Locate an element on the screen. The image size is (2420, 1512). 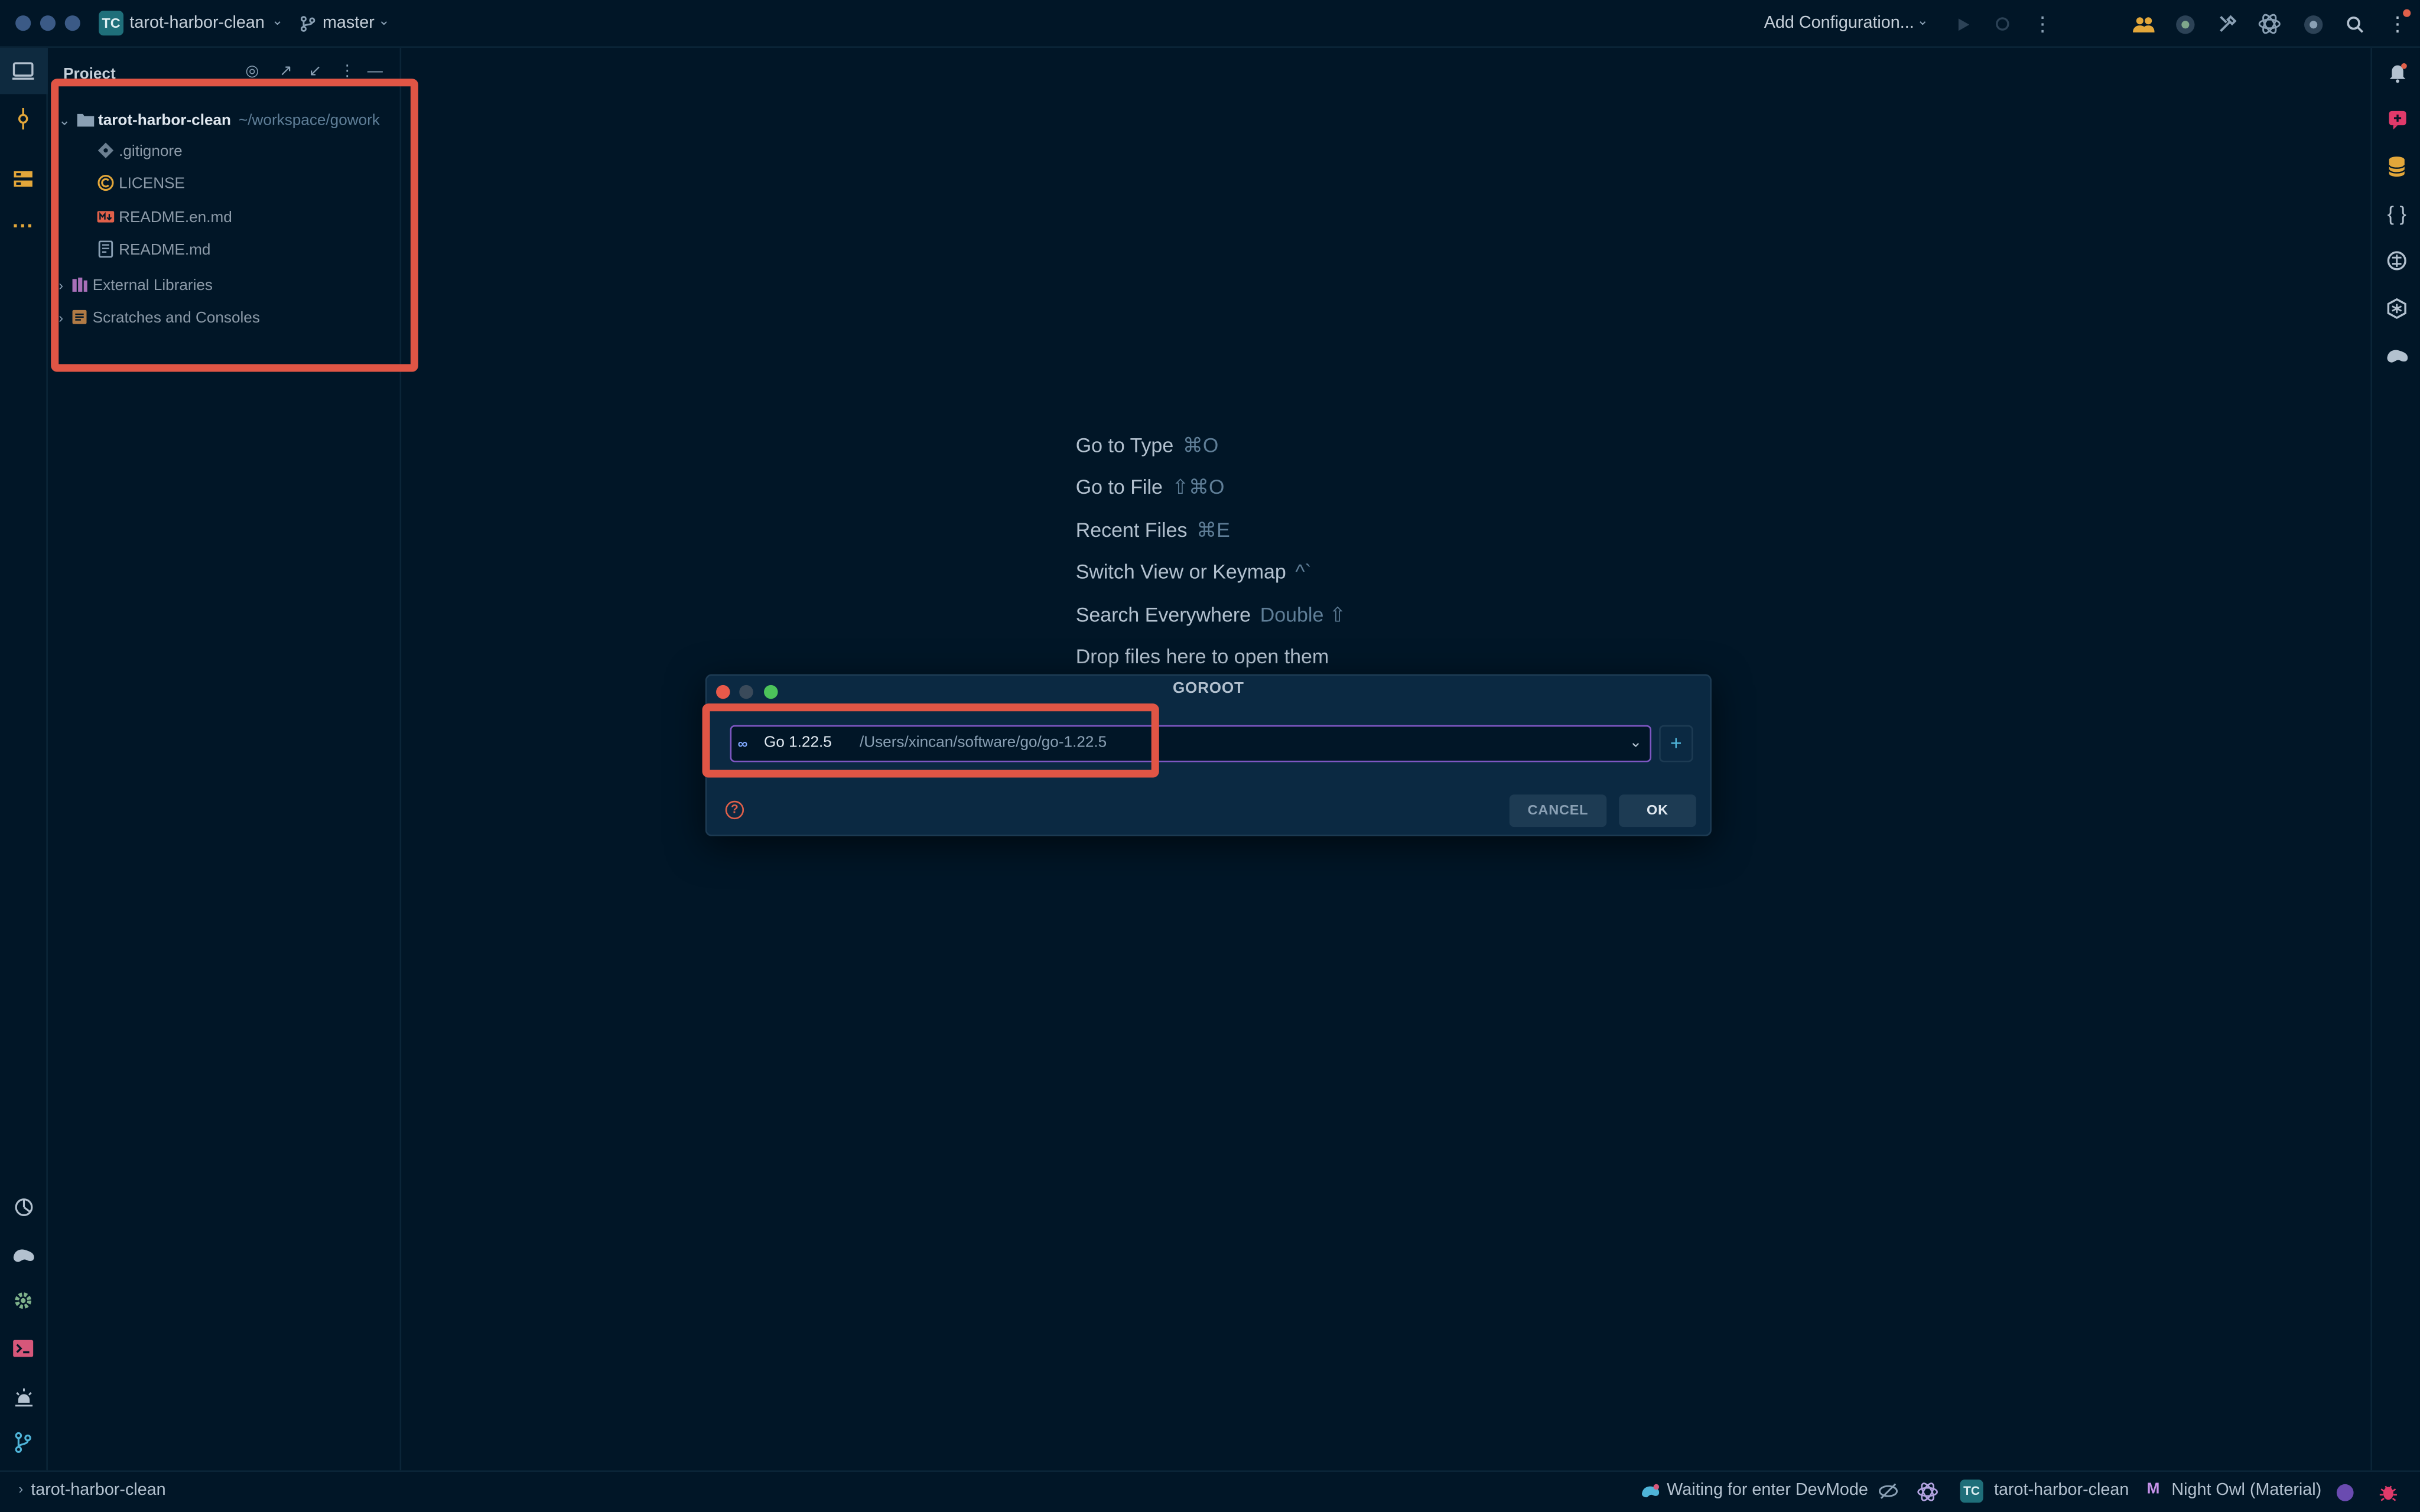
ai-assistant-icon is located at coordinates (2269, 23).